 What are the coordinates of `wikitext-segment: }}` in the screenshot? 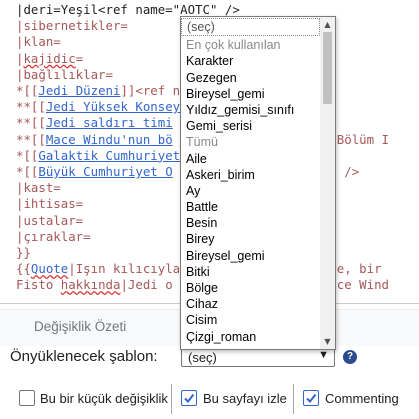 It's located at (23, 252).